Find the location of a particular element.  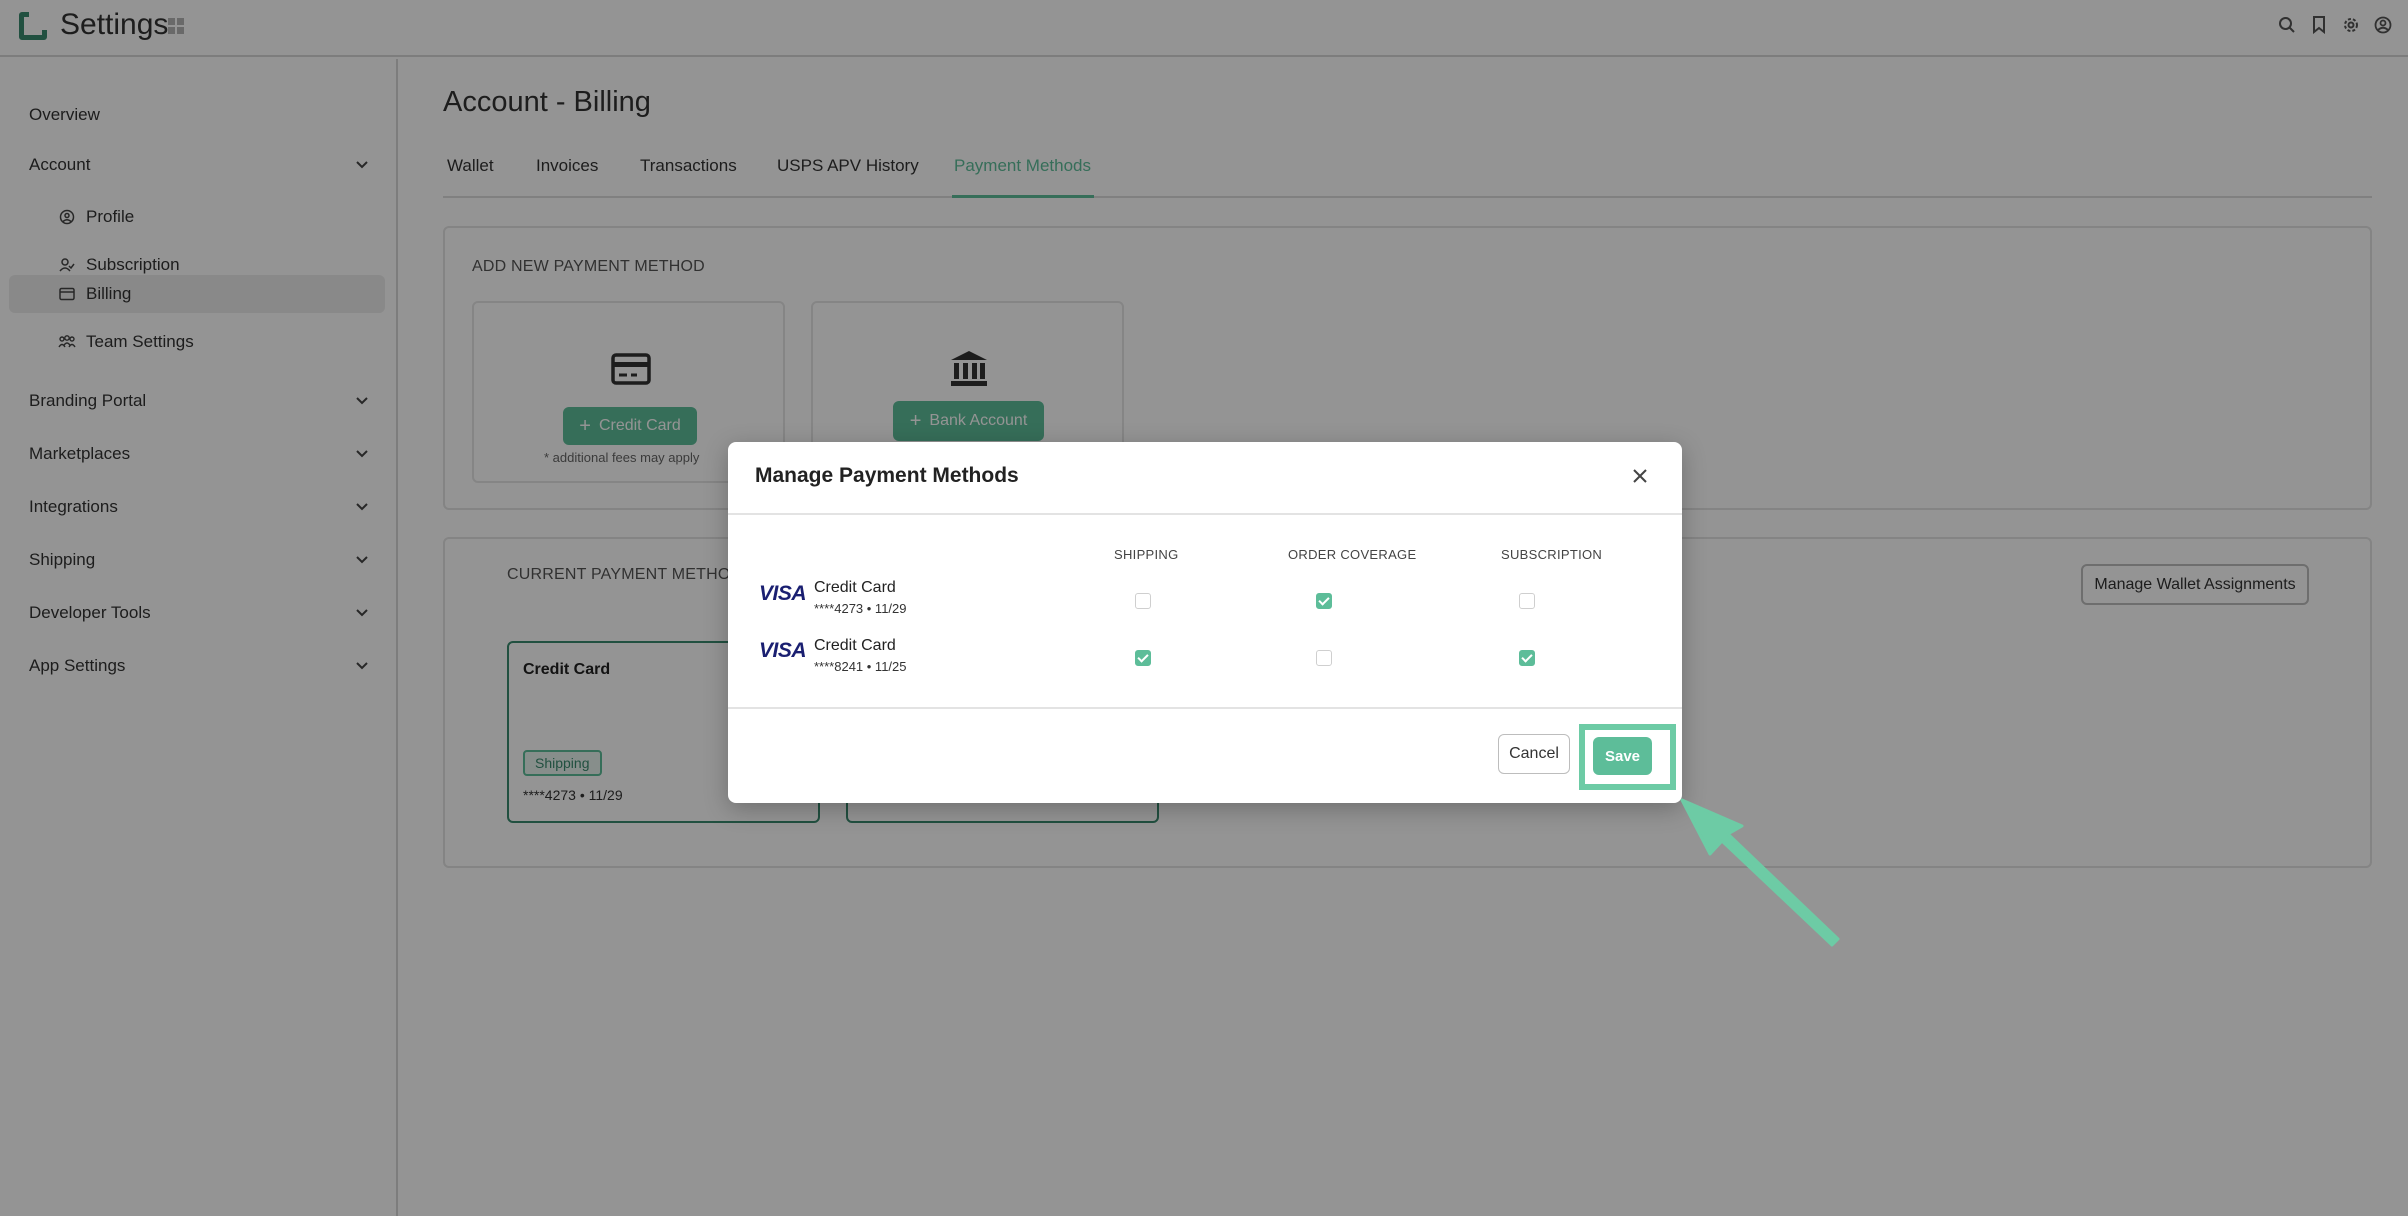

modal-title: Manage Payment Methods is located at coordinates (887, 475).